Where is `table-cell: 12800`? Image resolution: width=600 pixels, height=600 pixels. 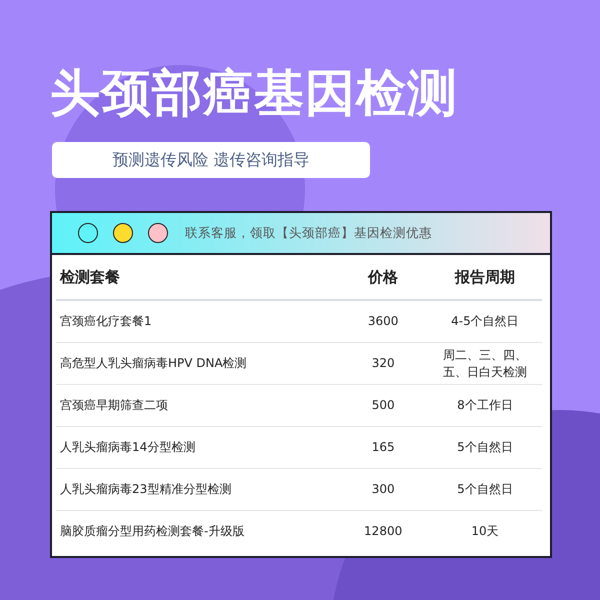 table-cell: 12800 is located at coordinates (383, 531).